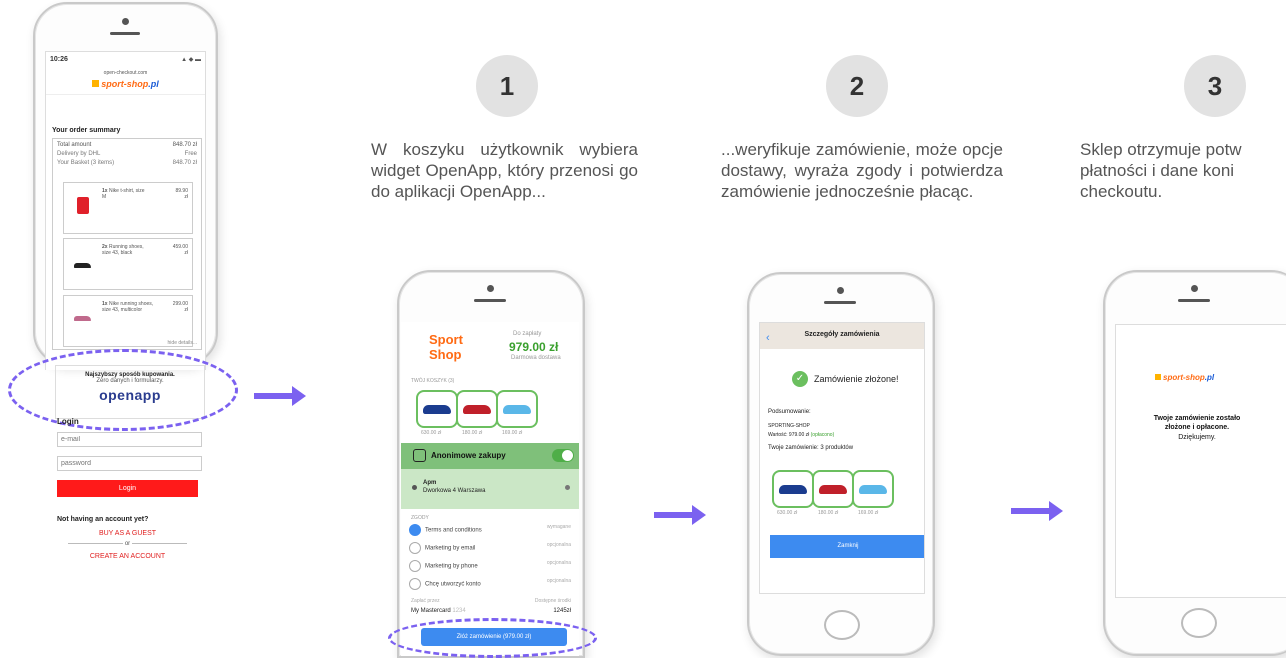 The height and width of the screenshot is (658, 1286). I want to click on step-number-2: 2, so click(857, 86).